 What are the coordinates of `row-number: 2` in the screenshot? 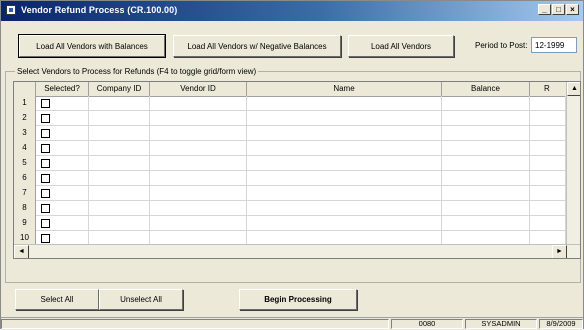 It's located at (25, 118).